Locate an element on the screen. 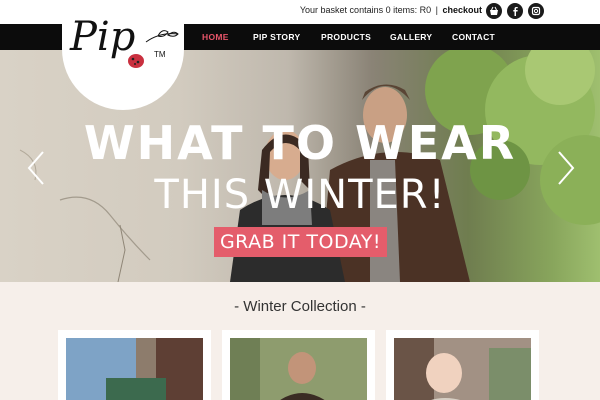 This screenshot has width=600, height=400. trademark-label: TM is located at coordinates (160, 54).